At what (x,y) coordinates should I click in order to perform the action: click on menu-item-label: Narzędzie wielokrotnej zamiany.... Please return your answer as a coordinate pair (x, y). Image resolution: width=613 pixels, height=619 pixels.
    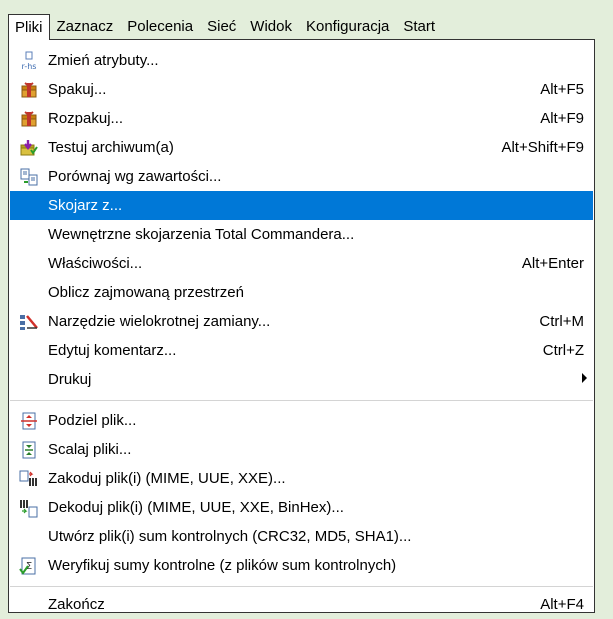
    Looking at the image, I should click on (159, 321).